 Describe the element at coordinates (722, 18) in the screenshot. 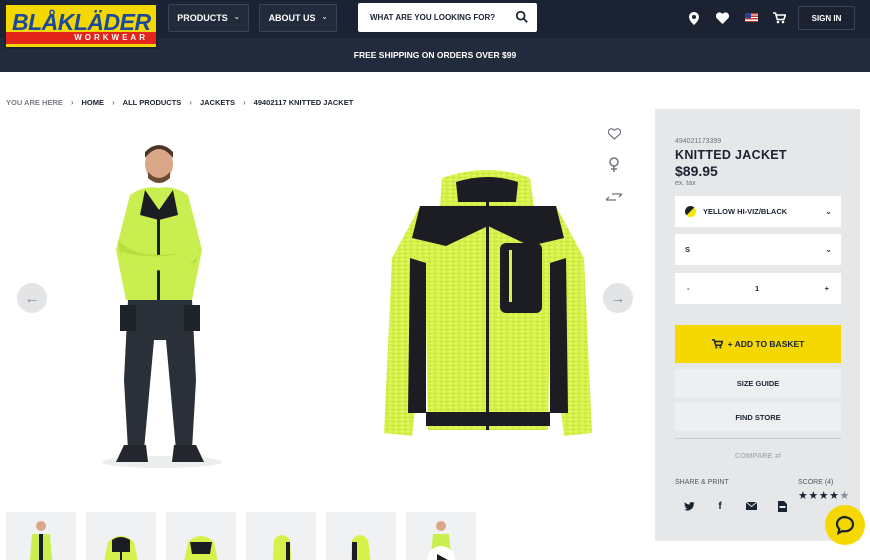

I see `heart-icon` at that location.